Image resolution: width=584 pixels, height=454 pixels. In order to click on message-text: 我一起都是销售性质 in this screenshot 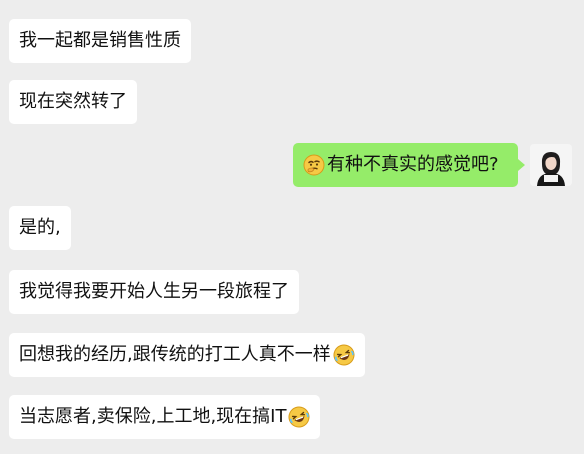, I will do `click(100, 40)`.